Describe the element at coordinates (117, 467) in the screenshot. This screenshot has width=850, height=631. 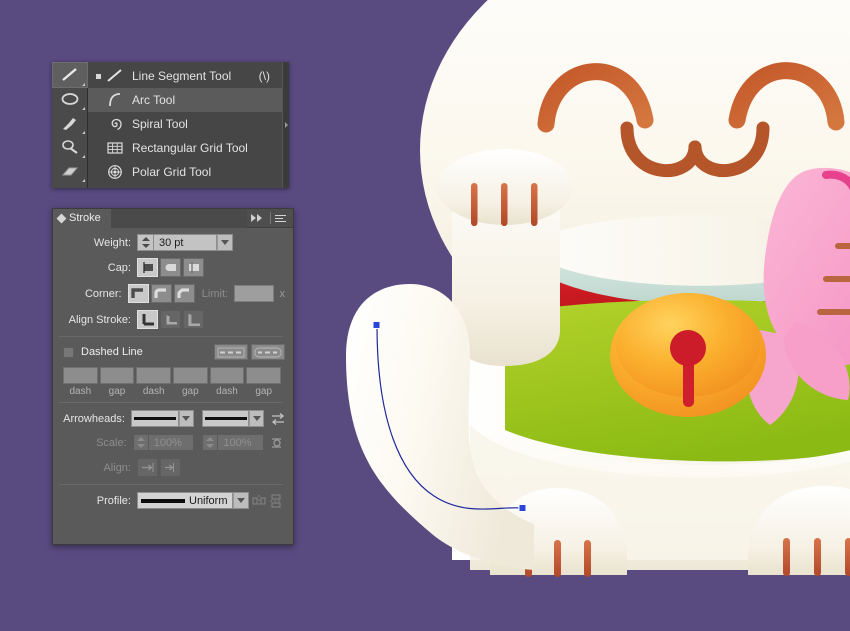
I see `align-arrow-label: Align:` at that location.